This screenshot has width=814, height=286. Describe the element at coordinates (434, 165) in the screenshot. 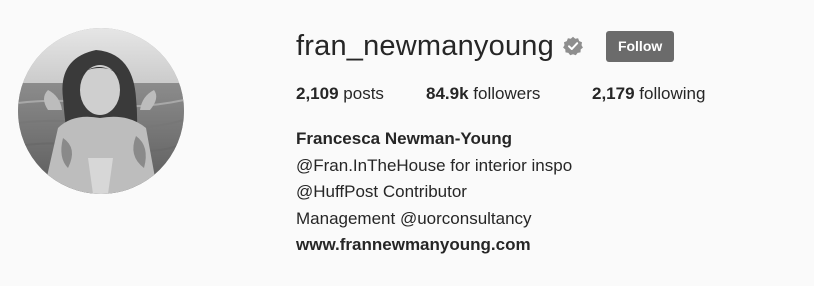

I see `bio-line: @Fran.InTheHouse for interior inspo` at that location.